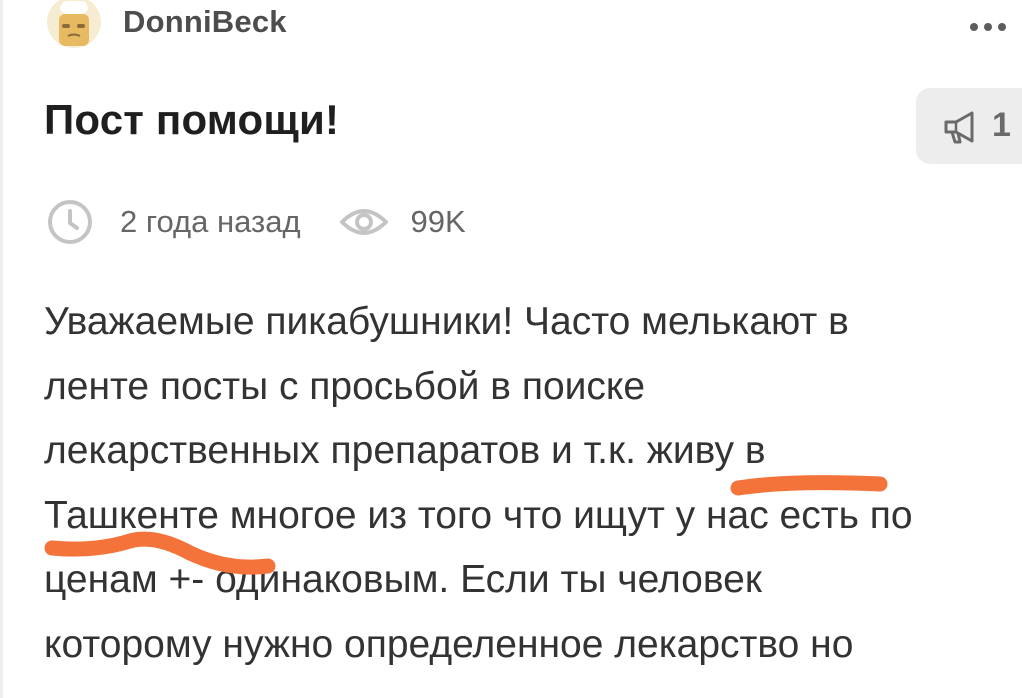 This screenshot has height=698, width=1022. What do you see at coordinates (363, 222) in the screenshot?
I see `eye-icon` at bounding box center [363, 222].